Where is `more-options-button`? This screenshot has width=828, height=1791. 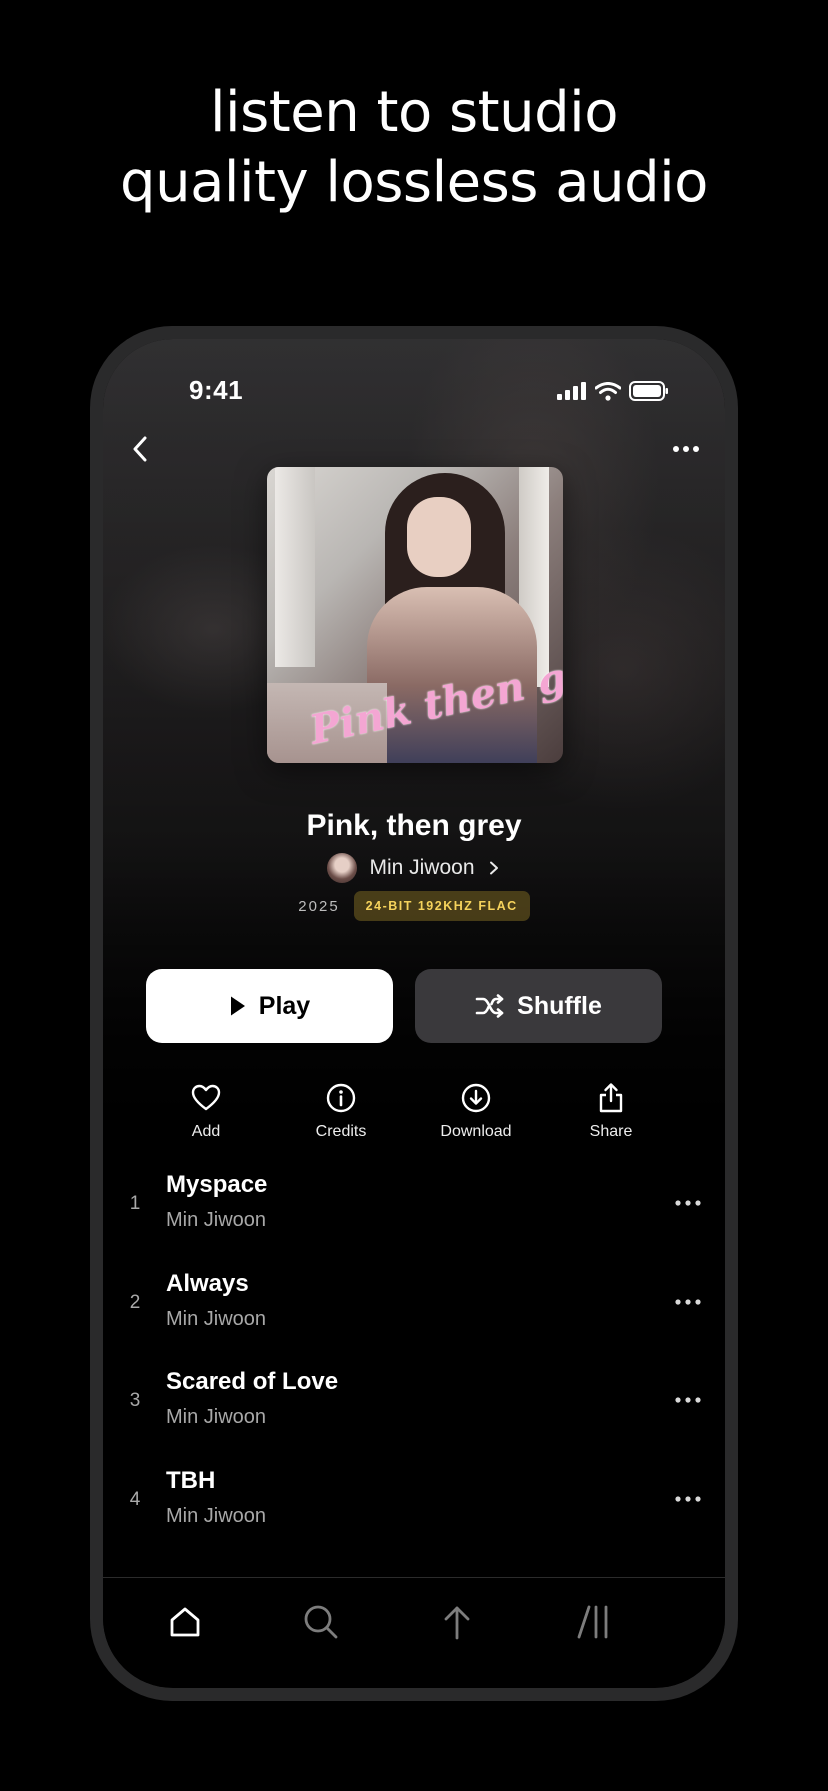
more-options-button is located at coordinates (686, 449).